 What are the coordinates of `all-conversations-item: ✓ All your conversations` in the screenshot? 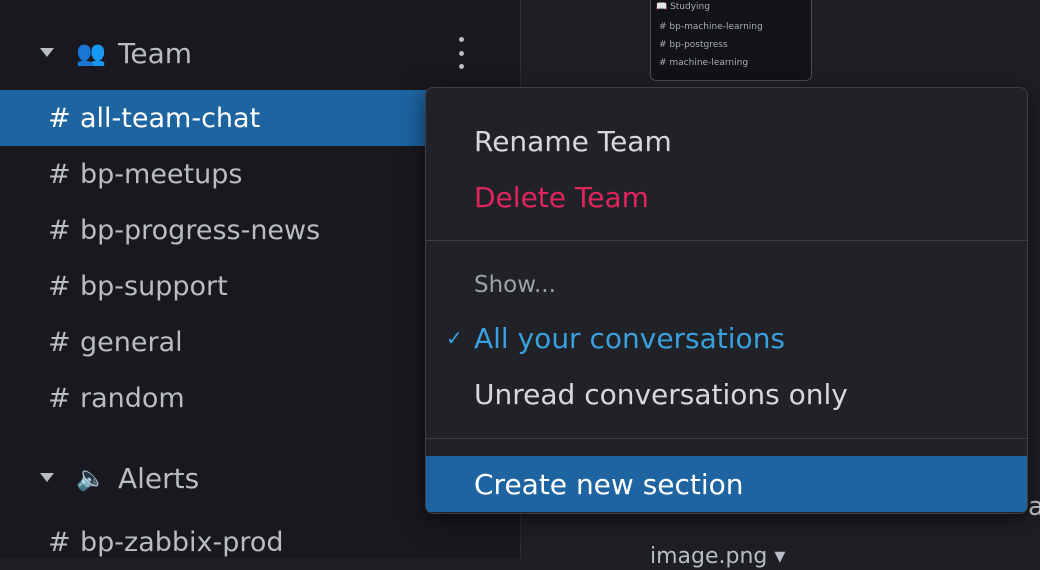 It's located at (726, 338).